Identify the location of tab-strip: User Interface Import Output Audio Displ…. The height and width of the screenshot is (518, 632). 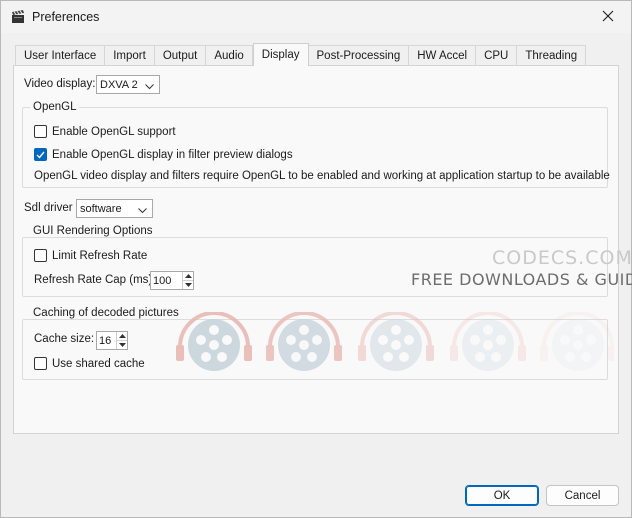
(301, 54).